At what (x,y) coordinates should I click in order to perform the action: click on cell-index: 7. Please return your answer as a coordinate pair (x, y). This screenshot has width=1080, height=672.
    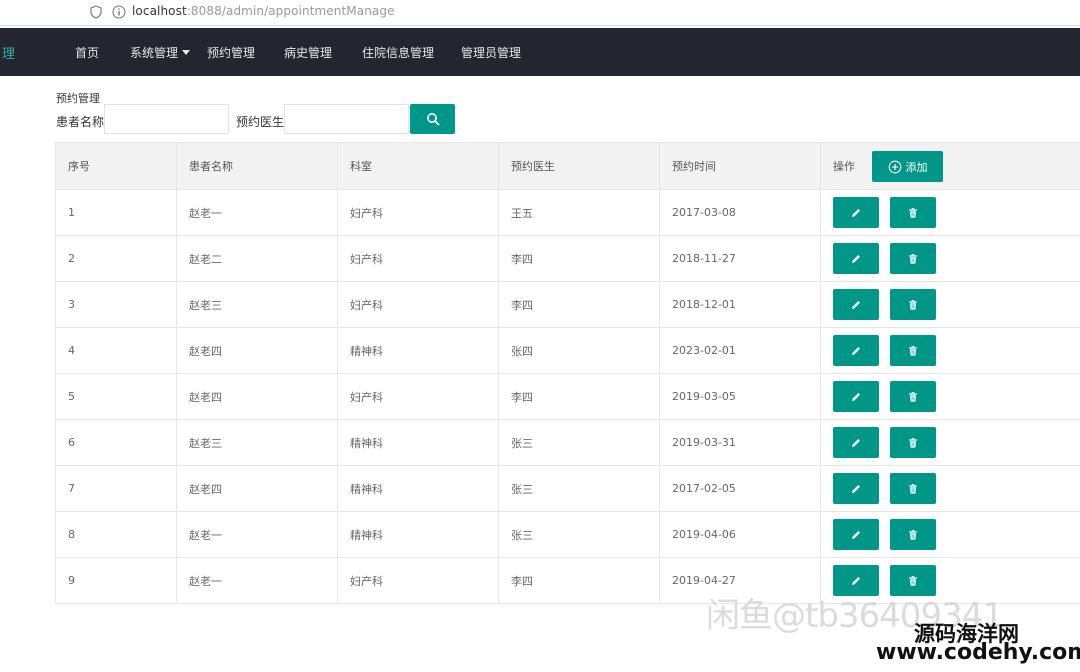
    Looking at the image, I should click on (116, 488).